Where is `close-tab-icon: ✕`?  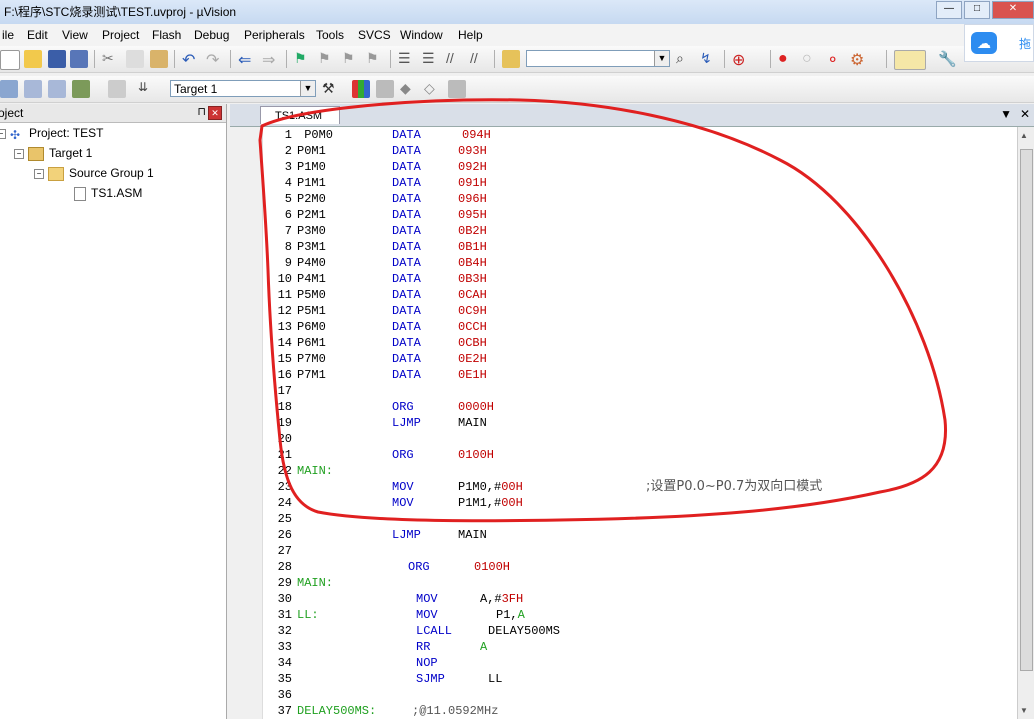
close-tab-icon: ✕ is located at coordinates (1025, 114).